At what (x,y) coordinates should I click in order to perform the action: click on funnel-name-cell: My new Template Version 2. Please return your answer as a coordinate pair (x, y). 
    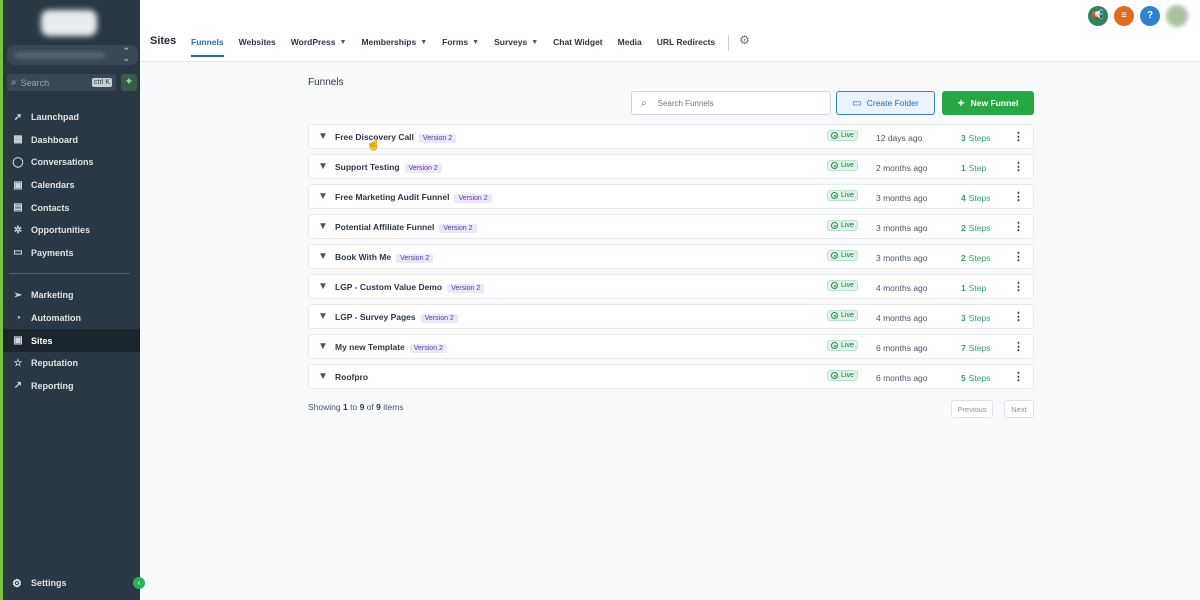
    Looking at the image, I should click on (391, 347).